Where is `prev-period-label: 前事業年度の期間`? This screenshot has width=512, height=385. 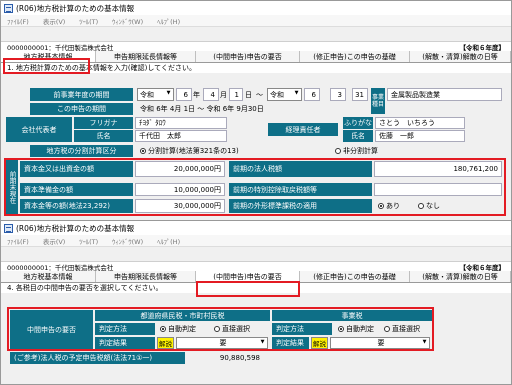 prev-period-label: 前事業年度の期間 is located at coordinates (81, 94).